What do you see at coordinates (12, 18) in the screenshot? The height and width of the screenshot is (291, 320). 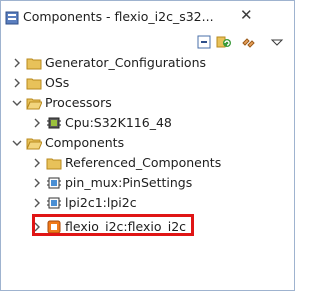 I see `components-view-icon` at bounding box center [12, 18].